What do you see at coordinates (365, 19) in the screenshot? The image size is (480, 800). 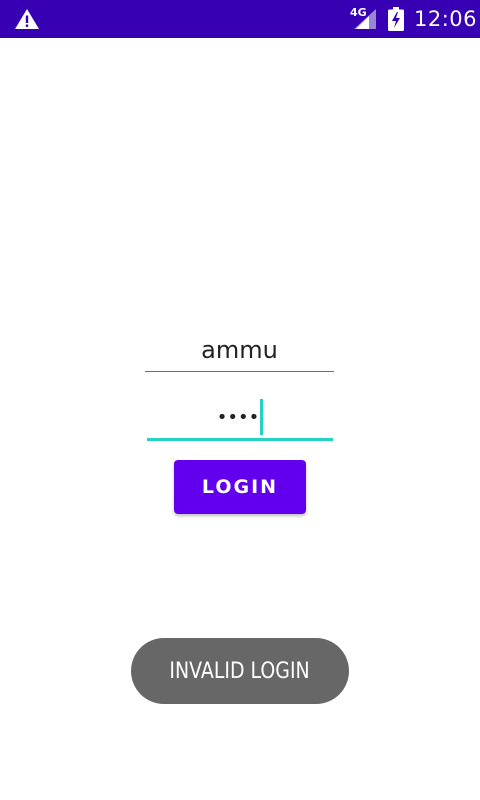 I see `signal-icon` at bounding box center [365, 19].